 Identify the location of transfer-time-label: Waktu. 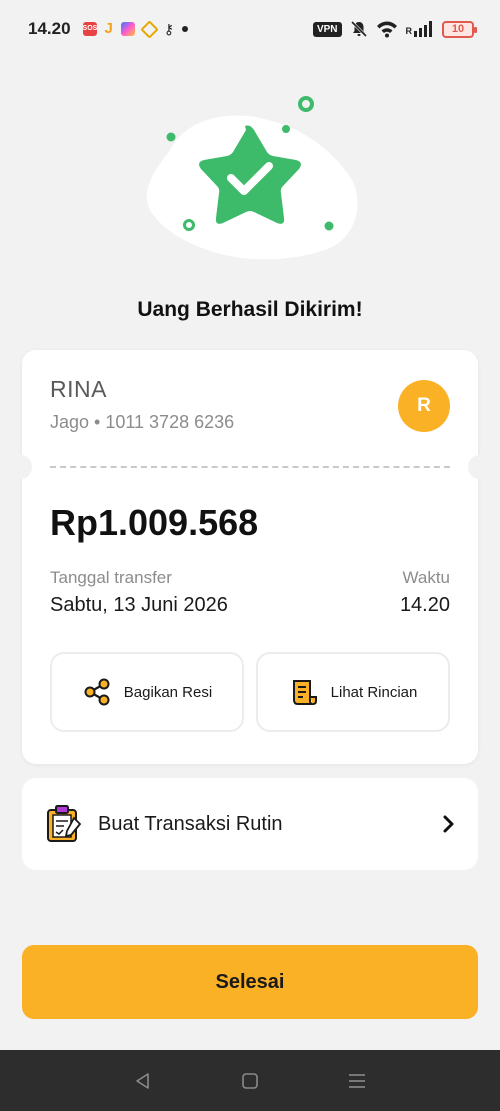
(426, 577).